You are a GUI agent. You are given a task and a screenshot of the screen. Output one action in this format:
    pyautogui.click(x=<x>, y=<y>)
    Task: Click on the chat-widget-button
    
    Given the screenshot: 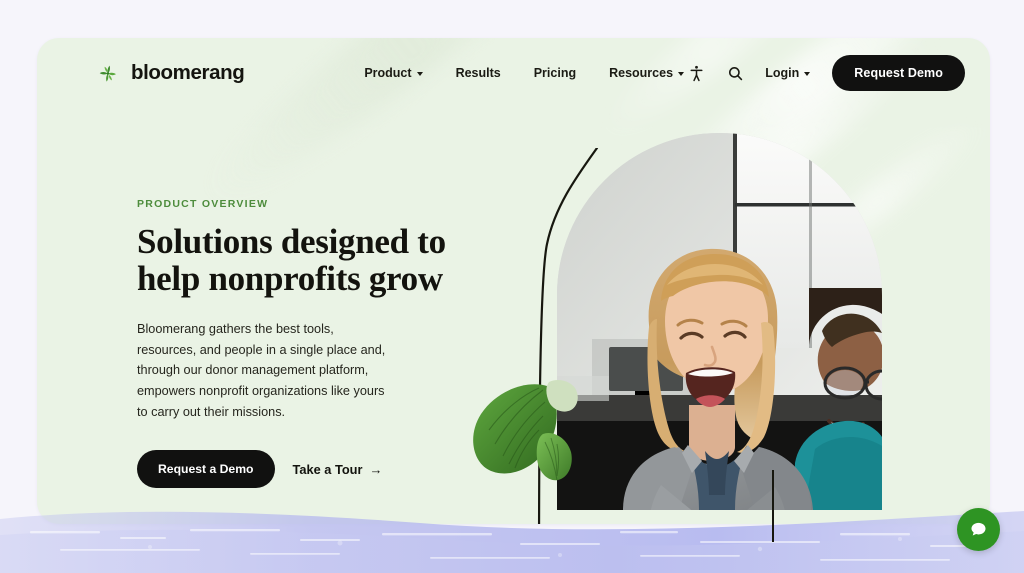 What is the action you would take?
    pyautogui.click(x=978, y=529)
    